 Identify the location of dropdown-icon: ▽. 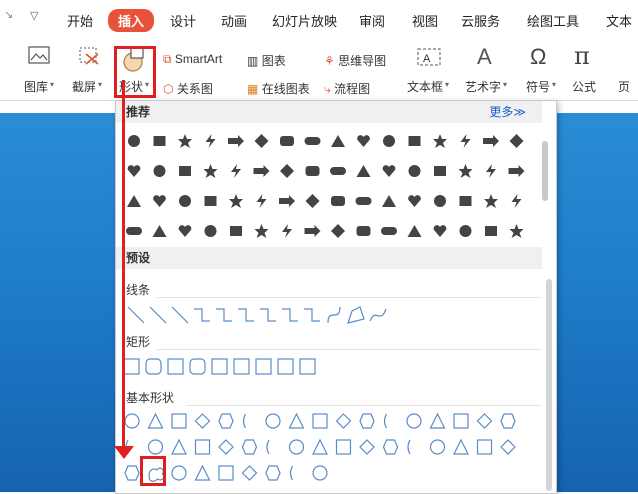
(34, 15).